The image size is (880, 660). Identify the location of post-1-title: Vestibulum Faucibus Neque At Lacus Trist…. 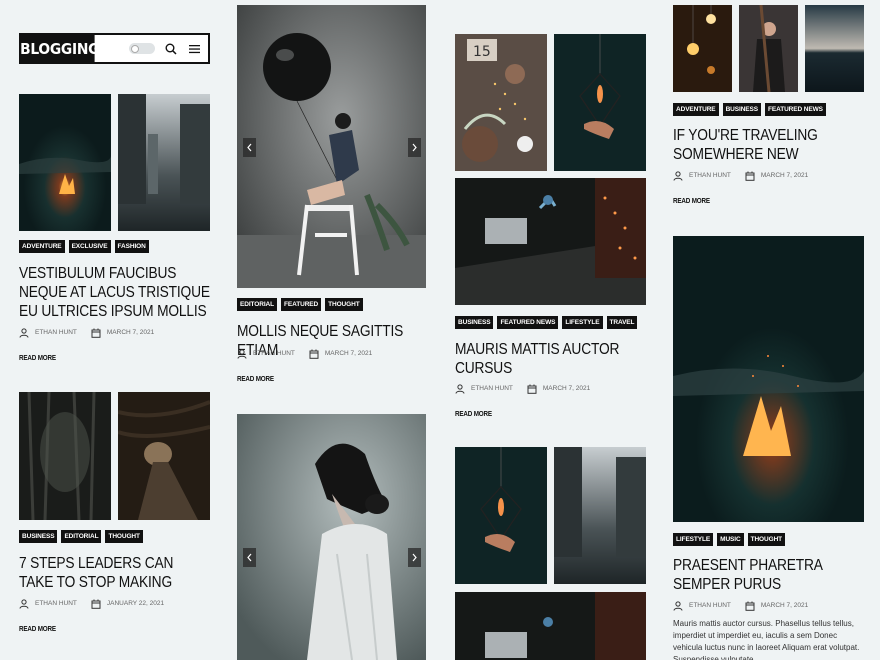
(114, 292).